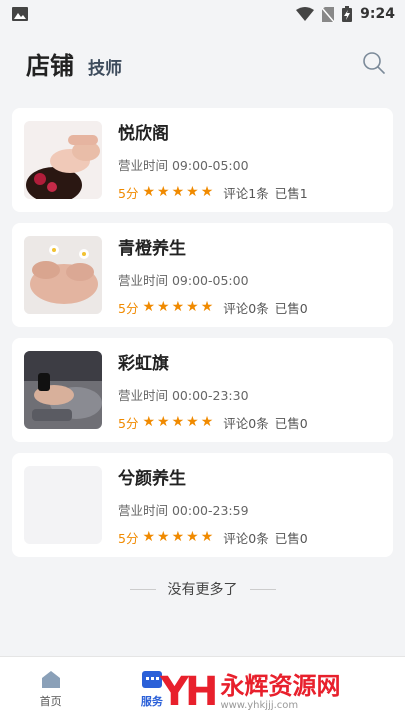 This screenshot has width=405, height=720. What do you see at coordinates (63, 390) in the screenshot?
I see `shop-image-foot-spa` at bounding box center [63, 390].